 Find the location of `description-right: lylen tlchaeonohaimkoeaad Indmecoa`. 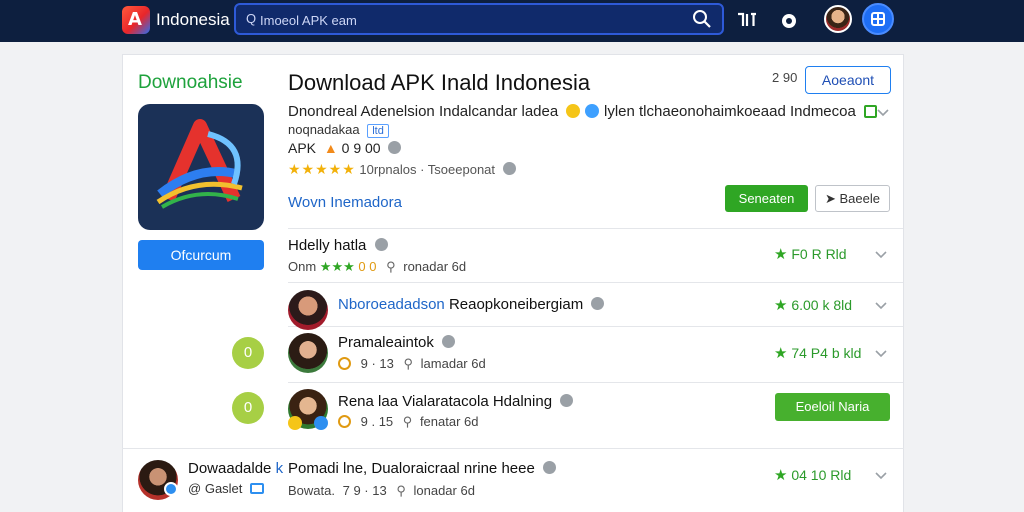

description-right: lylen tlchaeonohaimkoeaad Indmecoa is located at coordinates (730, 111).